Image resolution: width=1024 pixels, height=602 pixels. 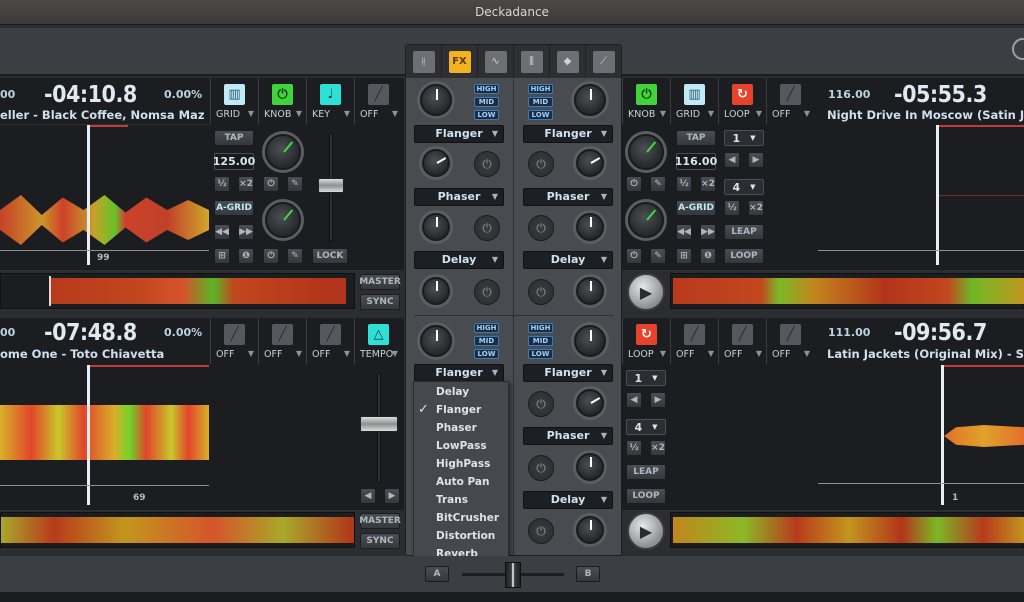 What do you see at coordinates (460, 61) in the screenshot?
I see `tab-fx: FX` at bounding box center [460, 61].